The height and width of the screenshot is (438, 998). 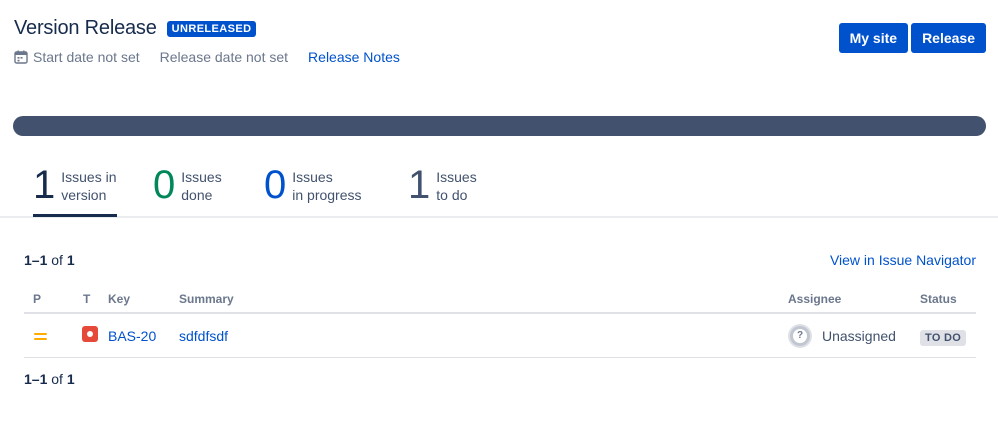 I want to click on stat-label-line1: Issues in, so click(x=89, y=177).